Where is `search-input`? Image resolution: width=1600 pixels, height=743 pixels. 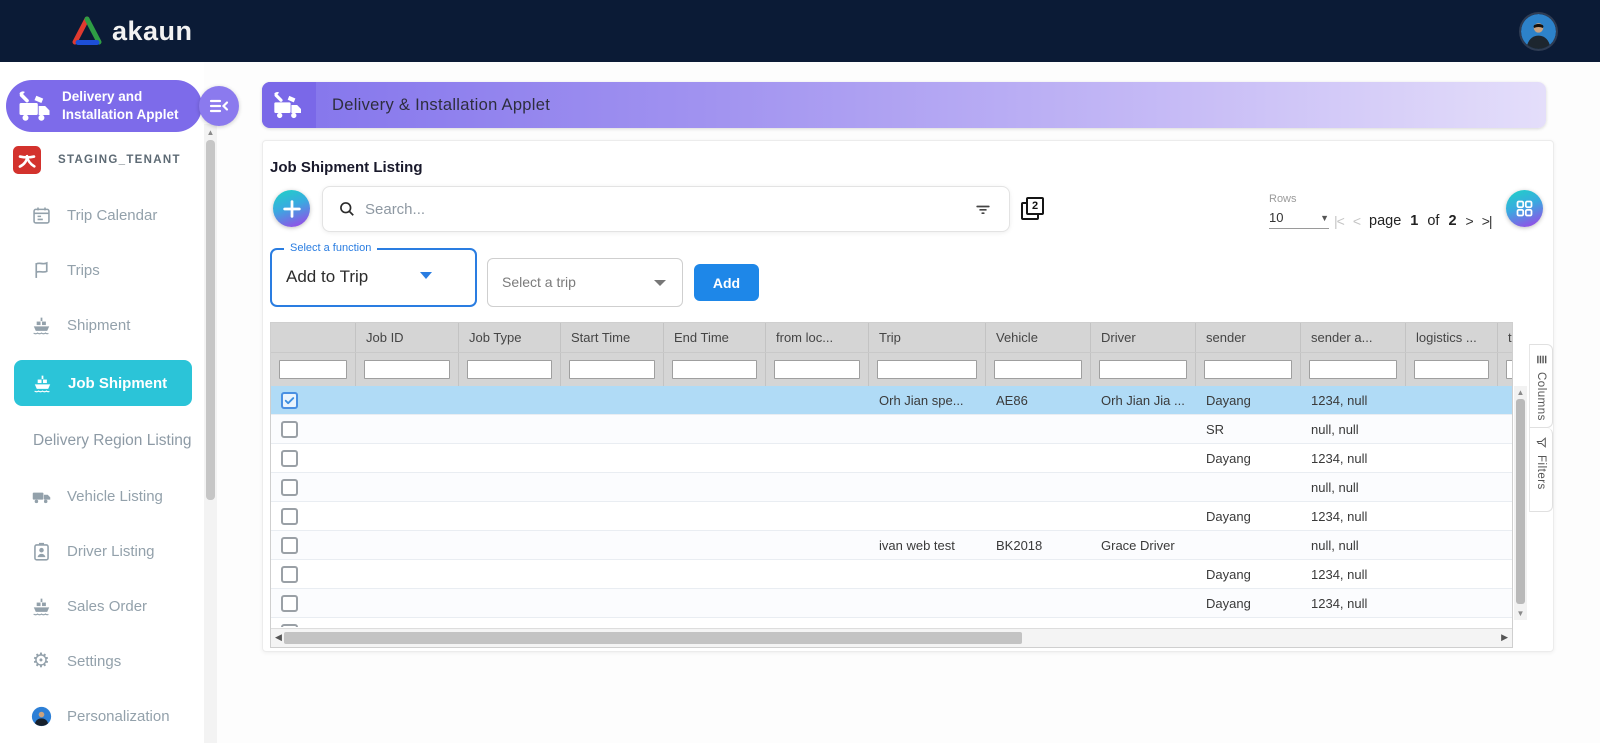 search-input is located at coordinates (669, 209).